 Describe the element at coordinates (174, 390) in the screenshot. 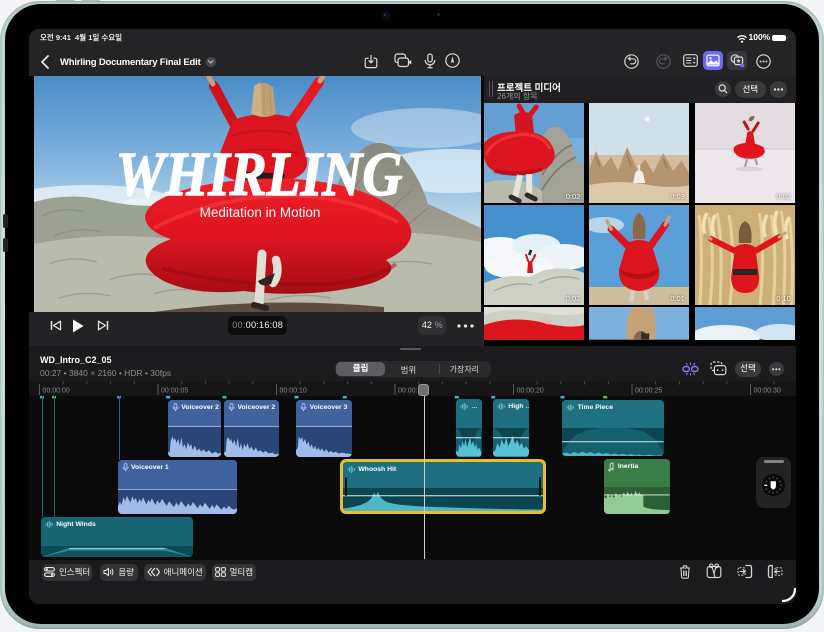

I see `svg-text: 00:00:05` at that location.